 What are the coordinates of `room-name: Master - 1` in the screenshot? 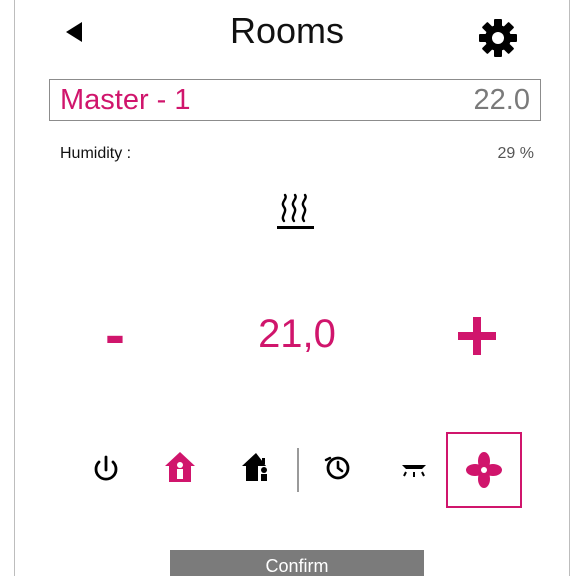 It's located at (125, 100).